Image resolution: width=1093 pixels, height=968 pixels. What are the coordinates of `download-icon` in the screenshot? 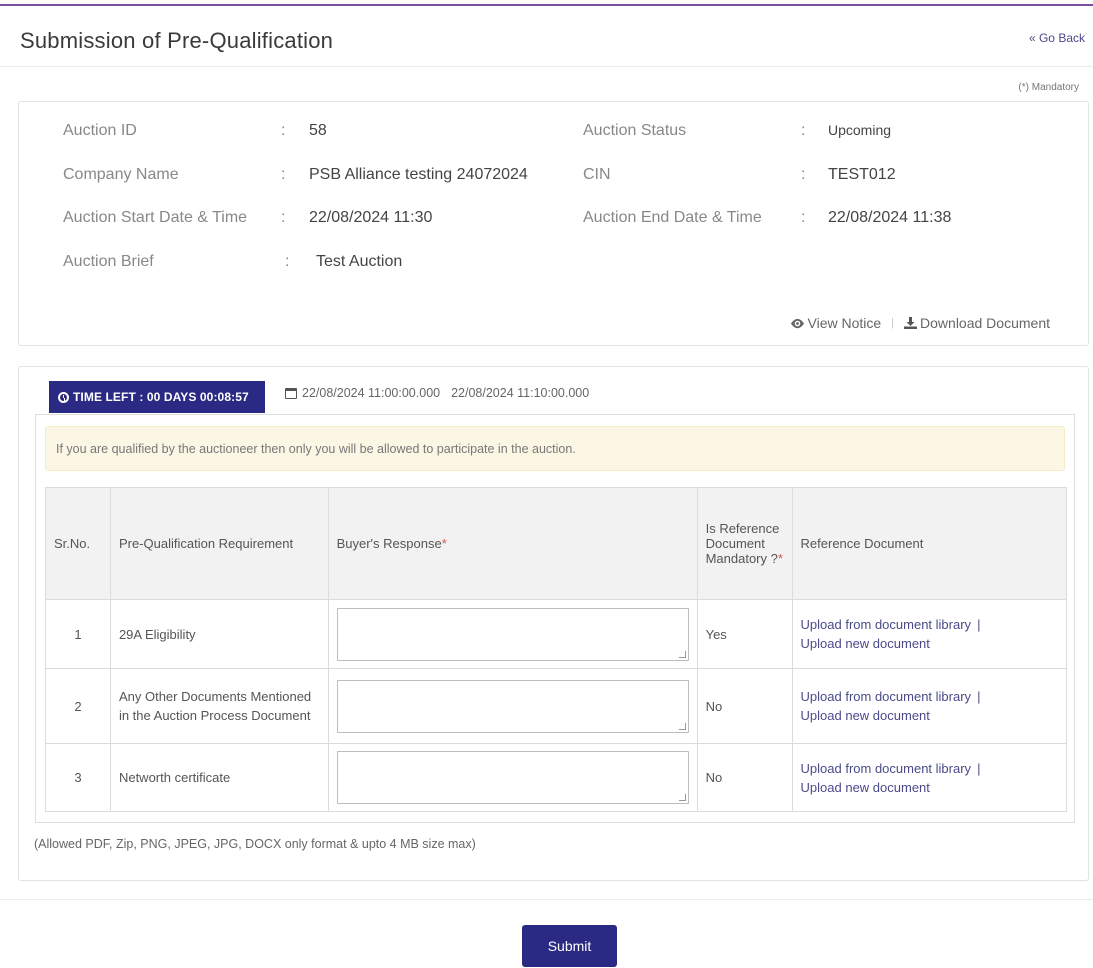 It's located at (911, 323).